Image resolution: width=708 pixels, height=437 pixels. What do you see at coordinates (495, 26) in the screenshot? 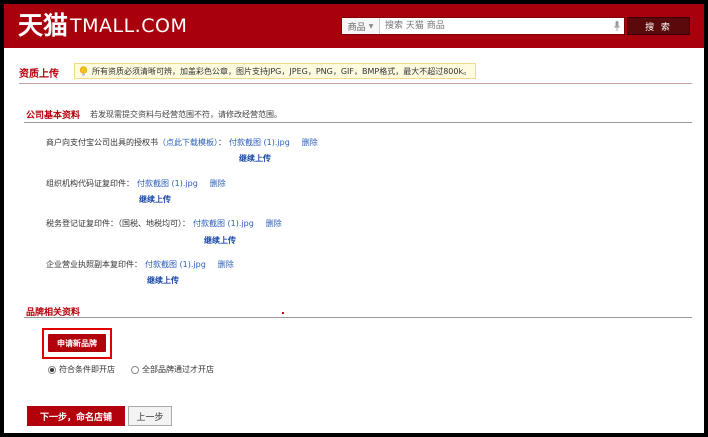
I see `search-input` at bounding box center [495, 26].